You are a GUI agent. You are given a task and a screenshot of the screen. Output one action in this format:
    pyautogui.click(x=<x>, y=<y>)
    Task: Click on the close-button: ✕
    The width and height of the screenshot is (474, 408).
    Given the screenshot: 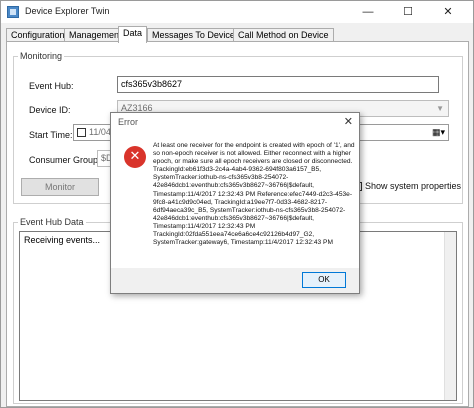 What is the action you would take?
    pyautogui.click(x=448, y=12)
    